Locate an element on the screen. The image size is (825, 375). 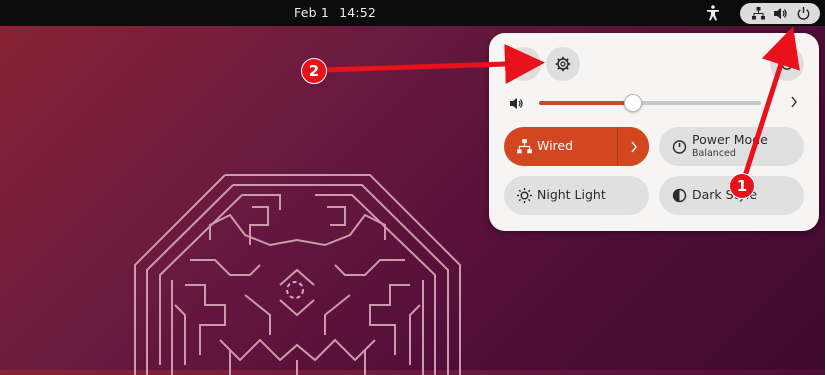
annotation-number-2: 2 is located at coordinates (314, 71).